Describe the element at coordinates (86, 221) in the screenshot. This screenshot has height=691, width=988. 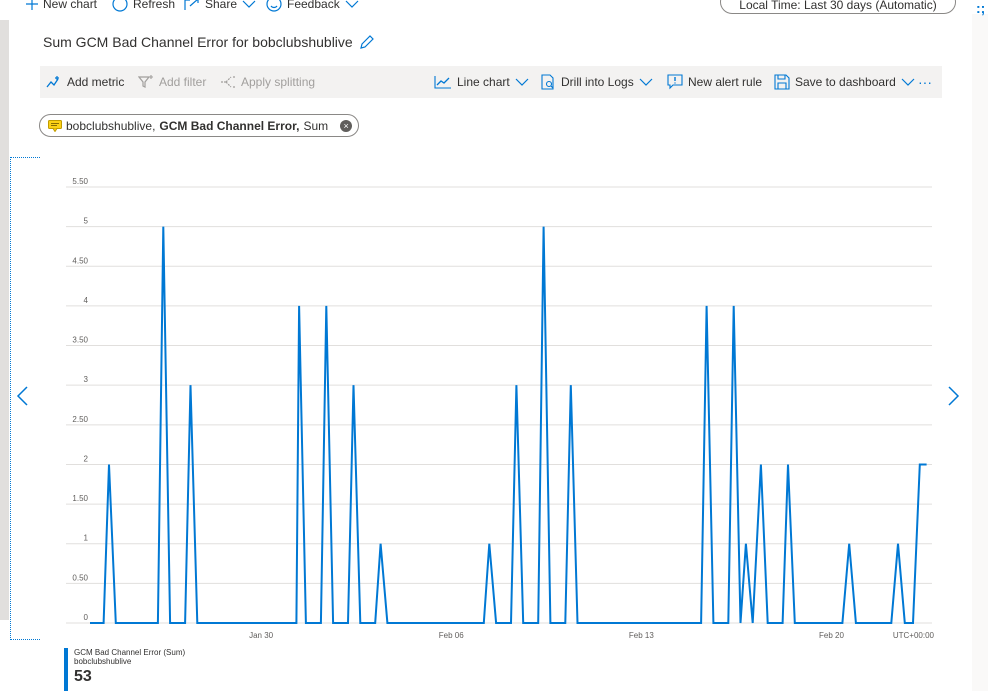
I see `y-tick-label: 5` at that location.